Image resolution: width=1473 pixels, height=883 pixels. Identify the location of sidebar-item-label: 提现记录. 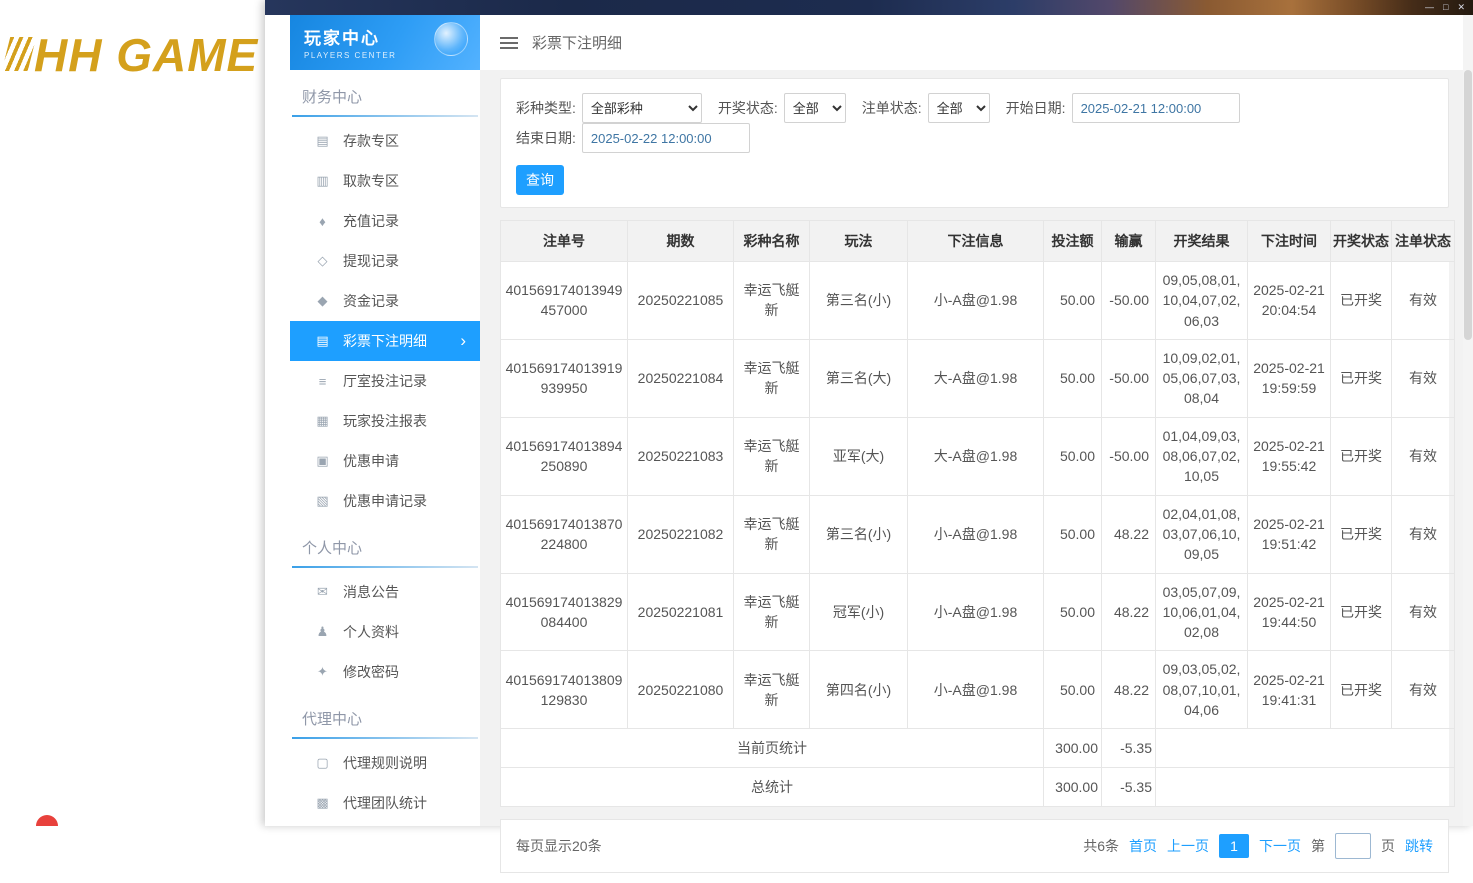
(371, 261).